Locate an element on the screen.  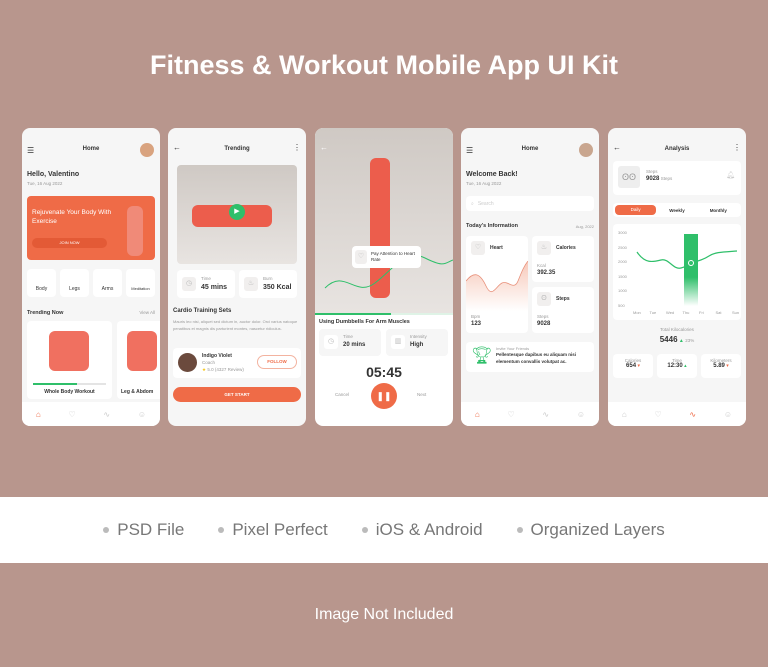
month-selector: Aug, 2022 is located at coordinates (585, 226).